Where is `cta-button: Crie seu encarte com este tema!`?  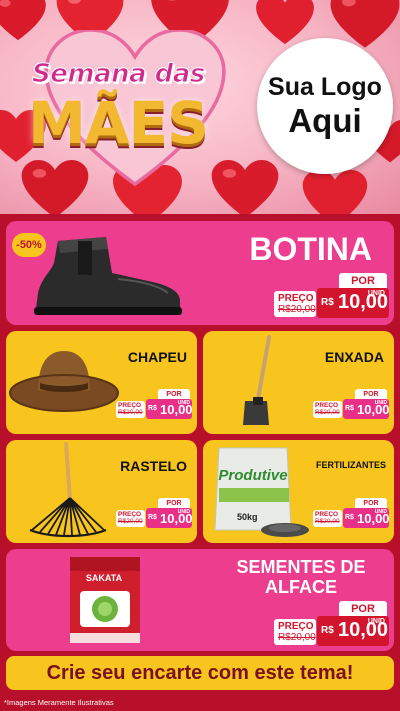 cta-button: Crie seu encarte com este tema! is located at coordinates (200, 673).